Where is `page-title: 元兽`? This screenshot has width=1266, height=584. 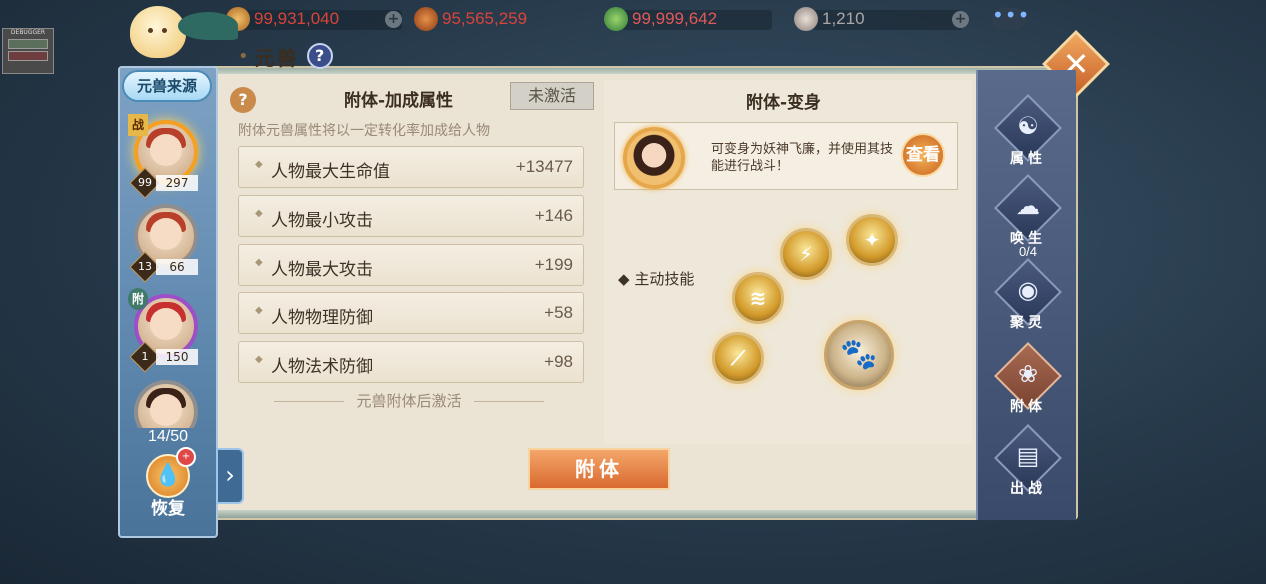 page-title: 元兽 is located at coordinates (276, 57).